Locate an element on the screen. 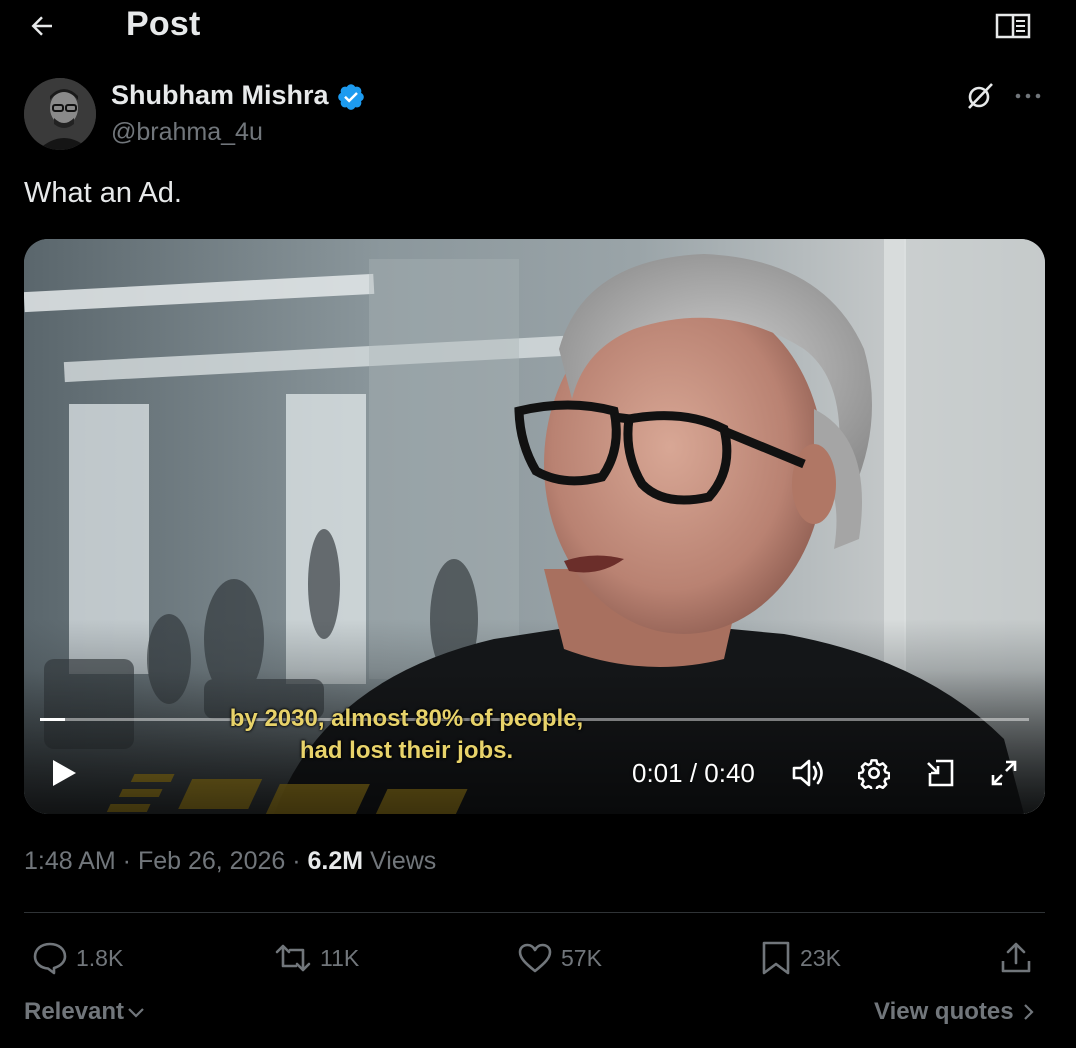 Image resolution: width=1076 pixels, height=1048 pixels. play-icon is located at coordinates (64, 773).